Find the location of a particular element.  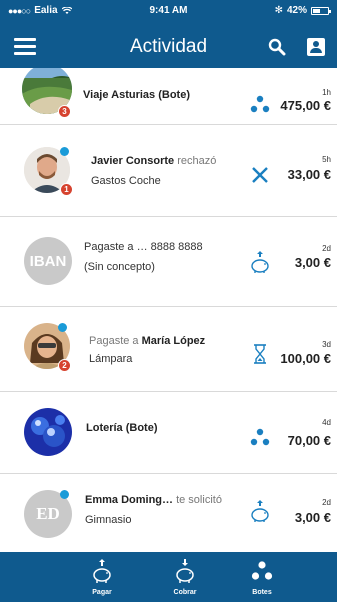

tab-label: Botes is located at coordinates (262, 592).